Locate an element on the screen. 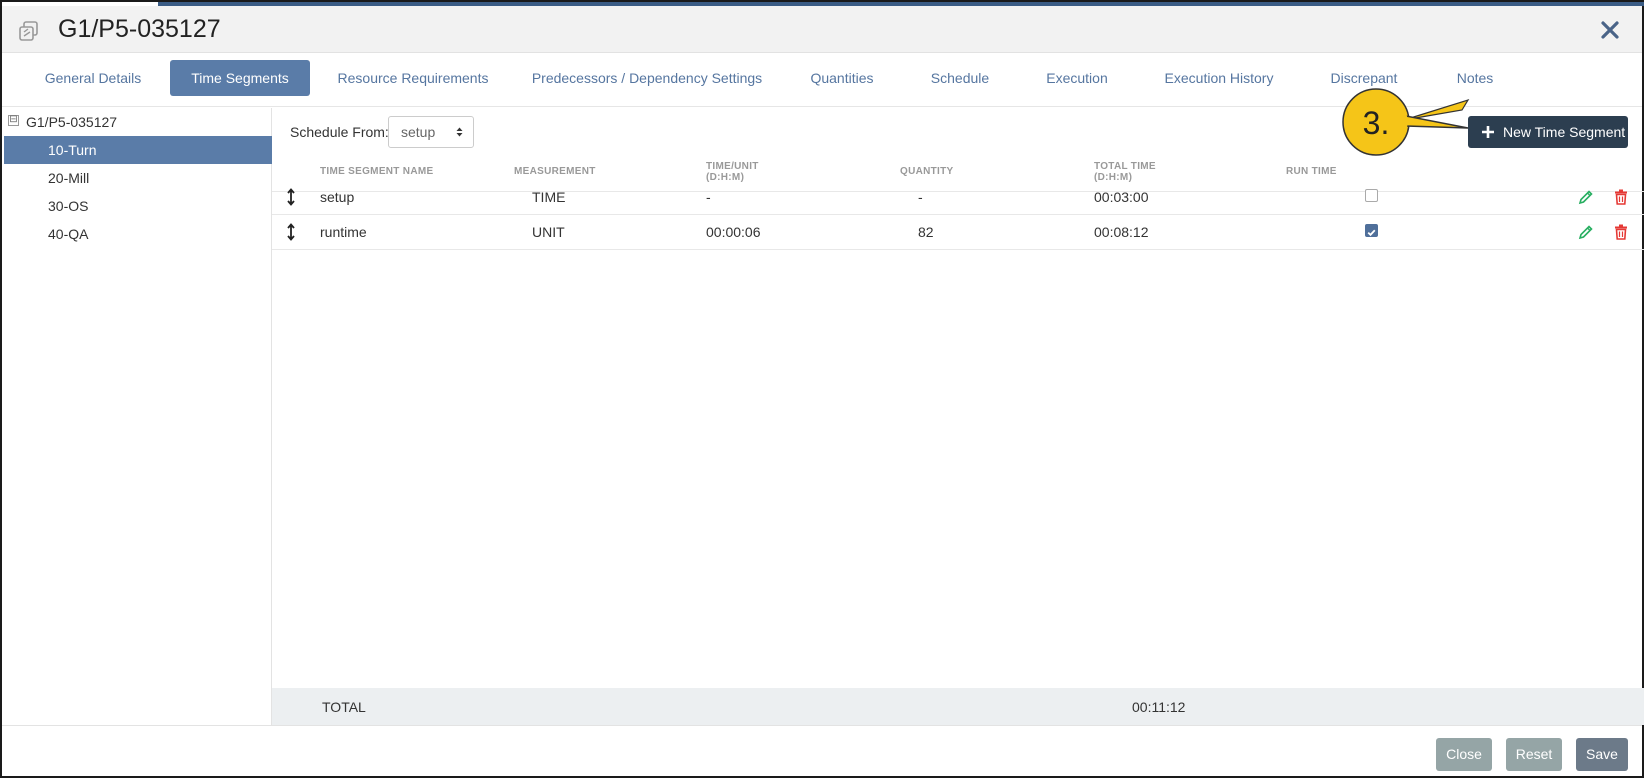 This screenshot has height=778, width=1644. cell-measurement: TIME is located at coordinates (549, 197).